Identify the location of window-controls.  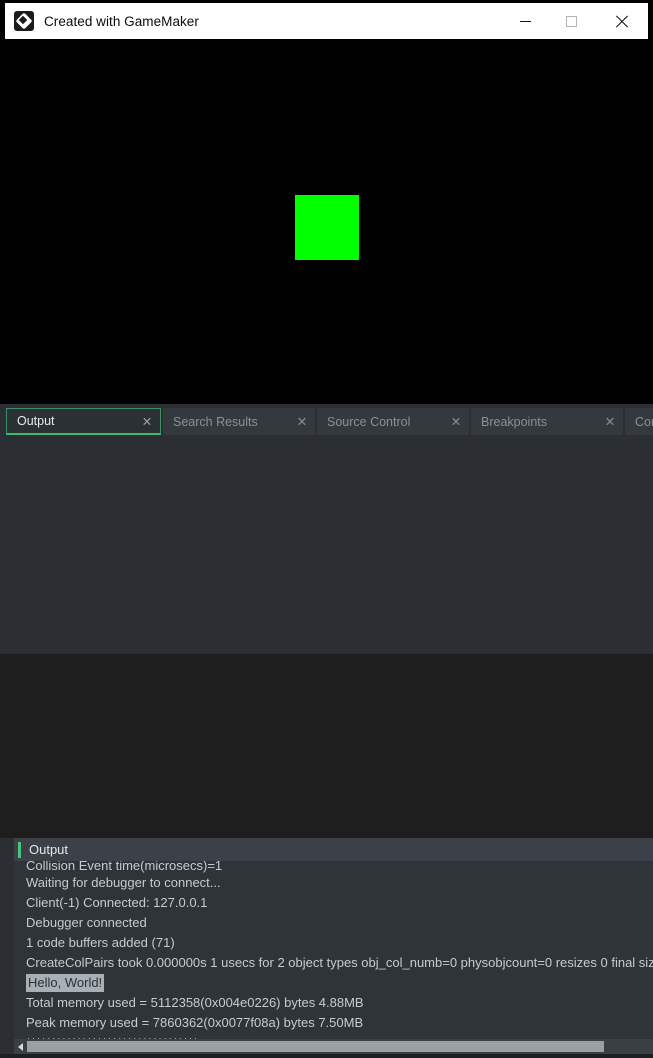
(575, 21).